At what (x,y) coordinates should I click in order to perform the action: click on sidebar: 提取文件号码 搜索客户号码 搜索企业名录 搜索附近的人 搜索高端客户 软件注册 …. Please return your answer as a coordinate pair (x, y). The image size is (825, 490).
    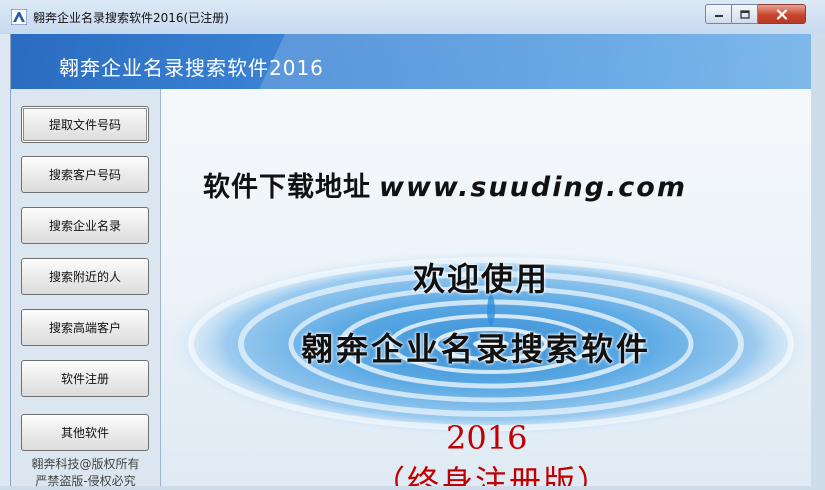
    Looking at the image, I should click on (86, 288).